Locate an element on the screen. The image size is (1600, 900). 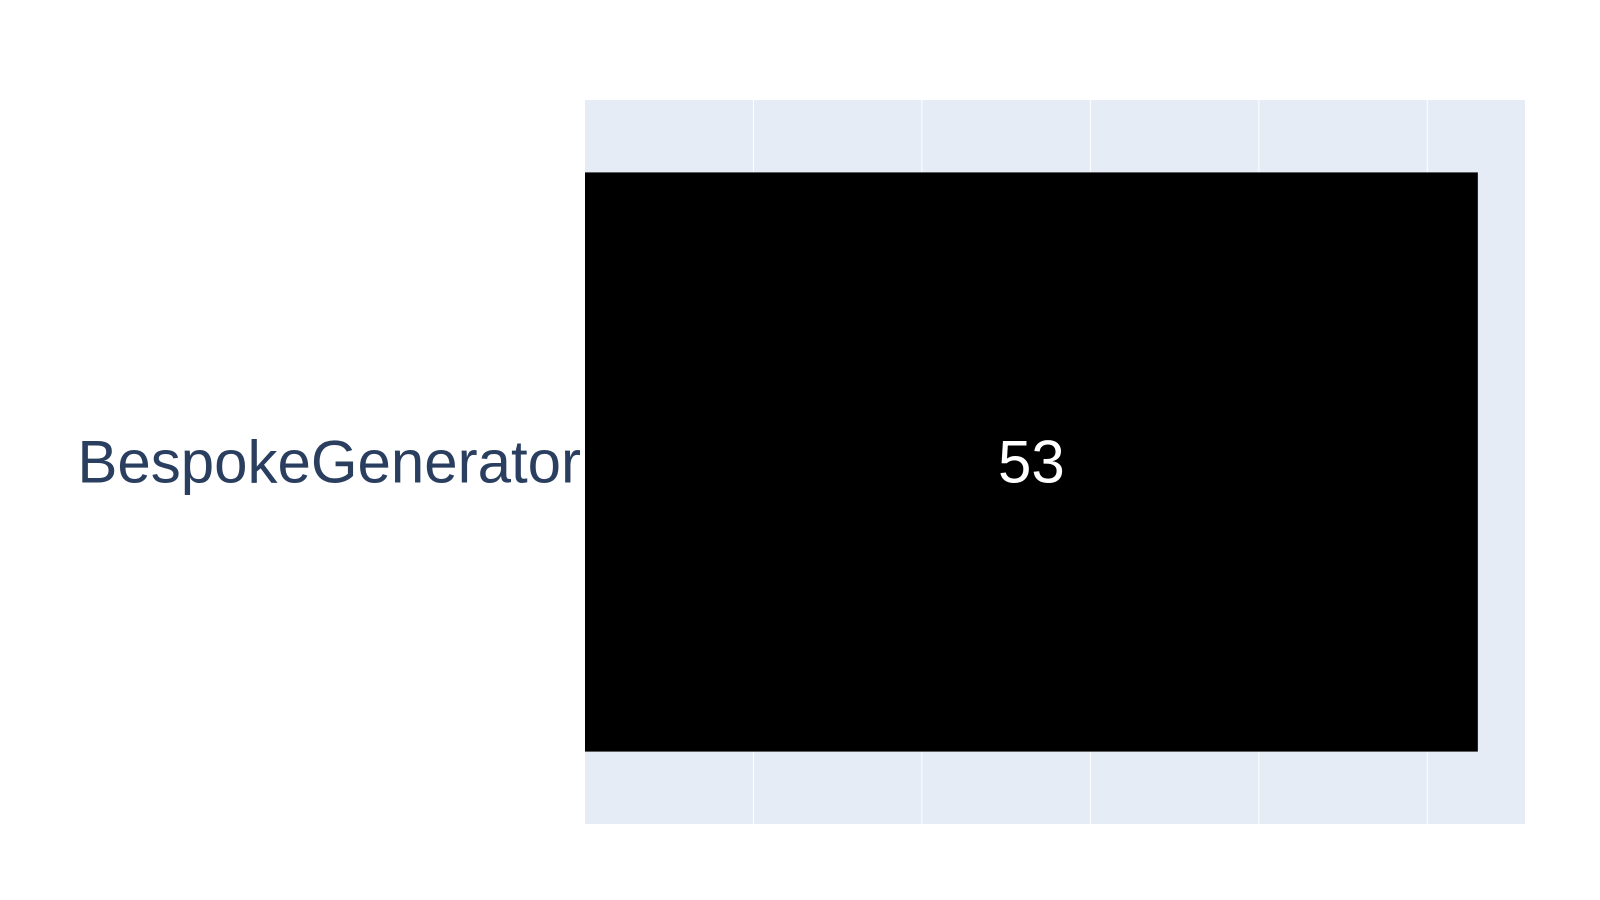
bar-data-label: 53 is located at coordinates (1031, 462).